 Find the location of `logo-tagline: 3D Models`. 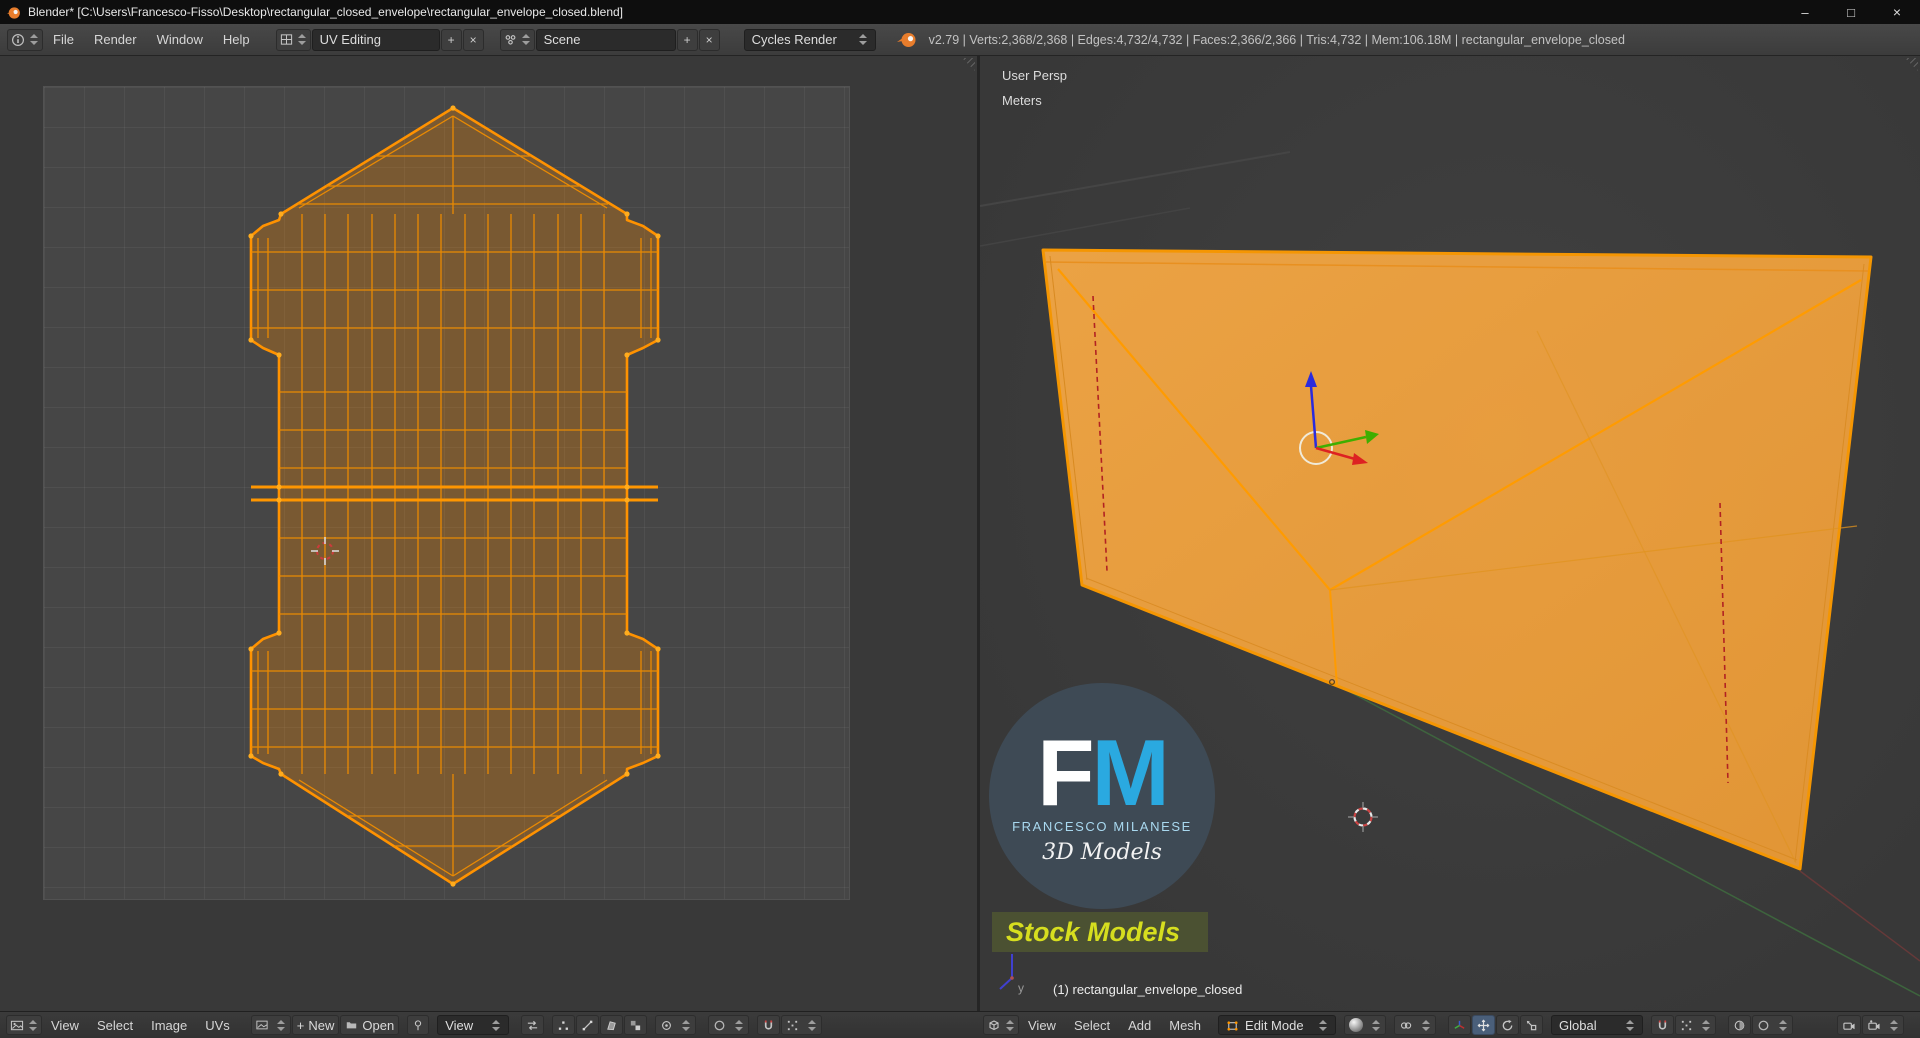

logo-tagline: 3D Models is located at coordinates (1102, 853).